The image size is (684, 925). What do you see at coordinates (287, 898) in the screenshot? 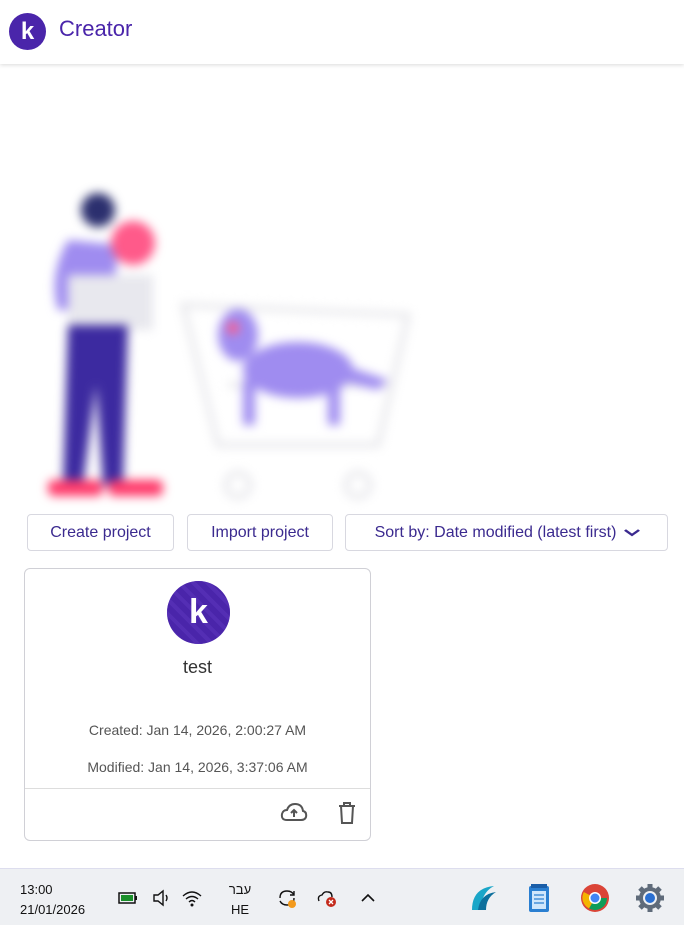
I see `sync-icon` at bounding box center [287, 898].